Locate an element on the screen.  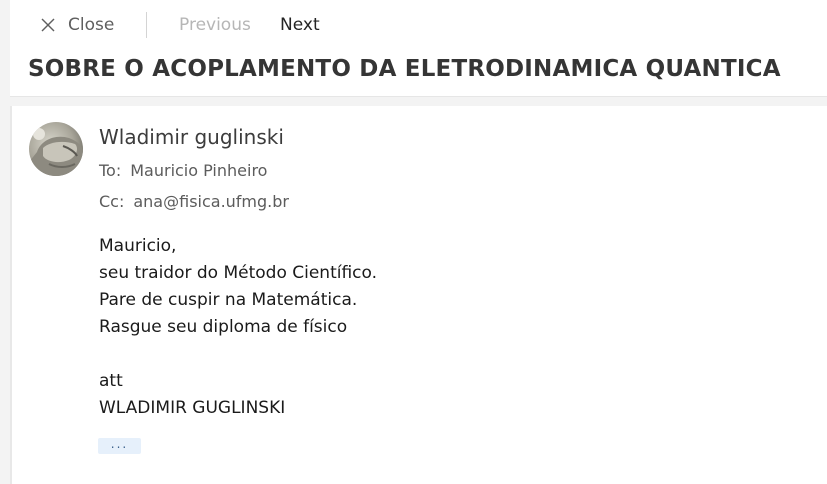
previous-button: Previous is located at coordinates (215, 25).